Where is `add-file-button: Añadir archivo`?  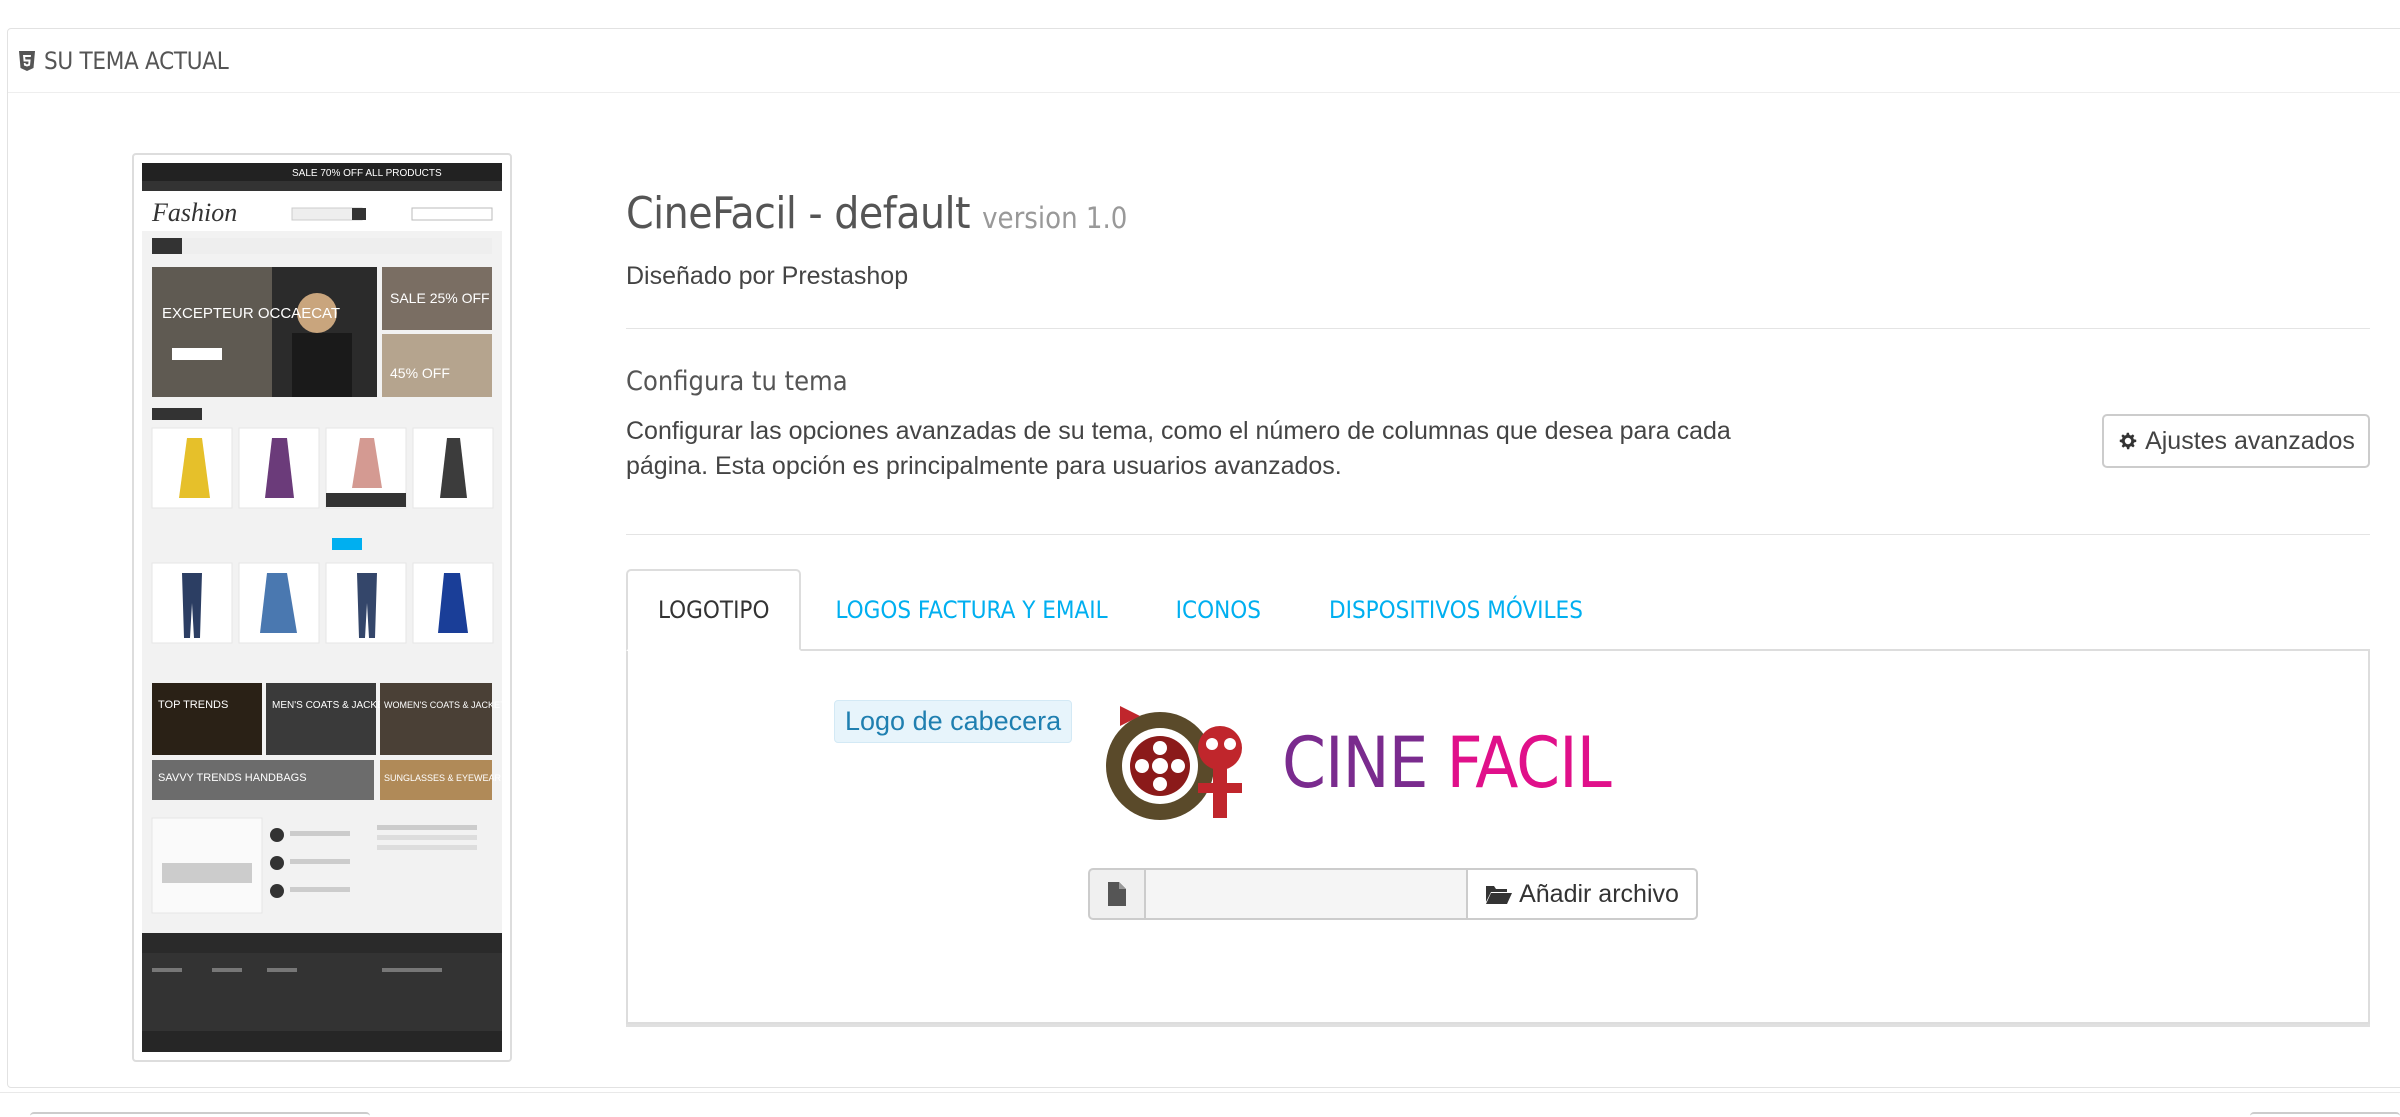 add-file-button: Añadir archivo is located at coordinates (1582, 894).